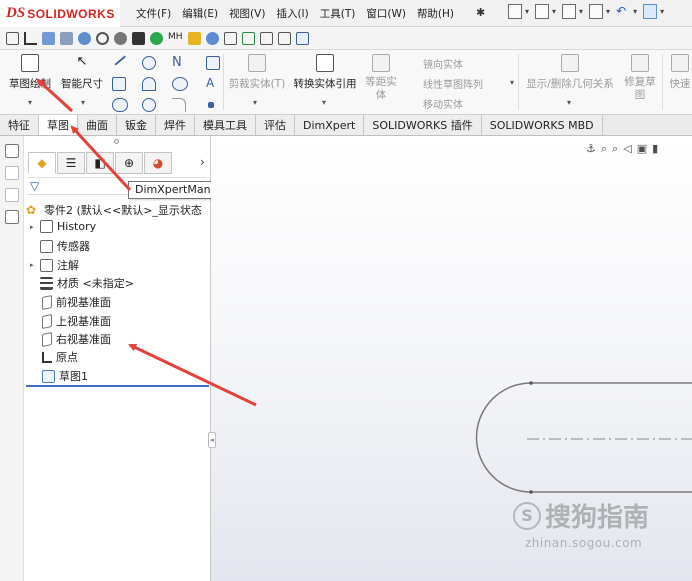  Describe the element at coordinates (136, 125) in the screenshot. I see `tab-sheet-metal: 钣金` at that location.